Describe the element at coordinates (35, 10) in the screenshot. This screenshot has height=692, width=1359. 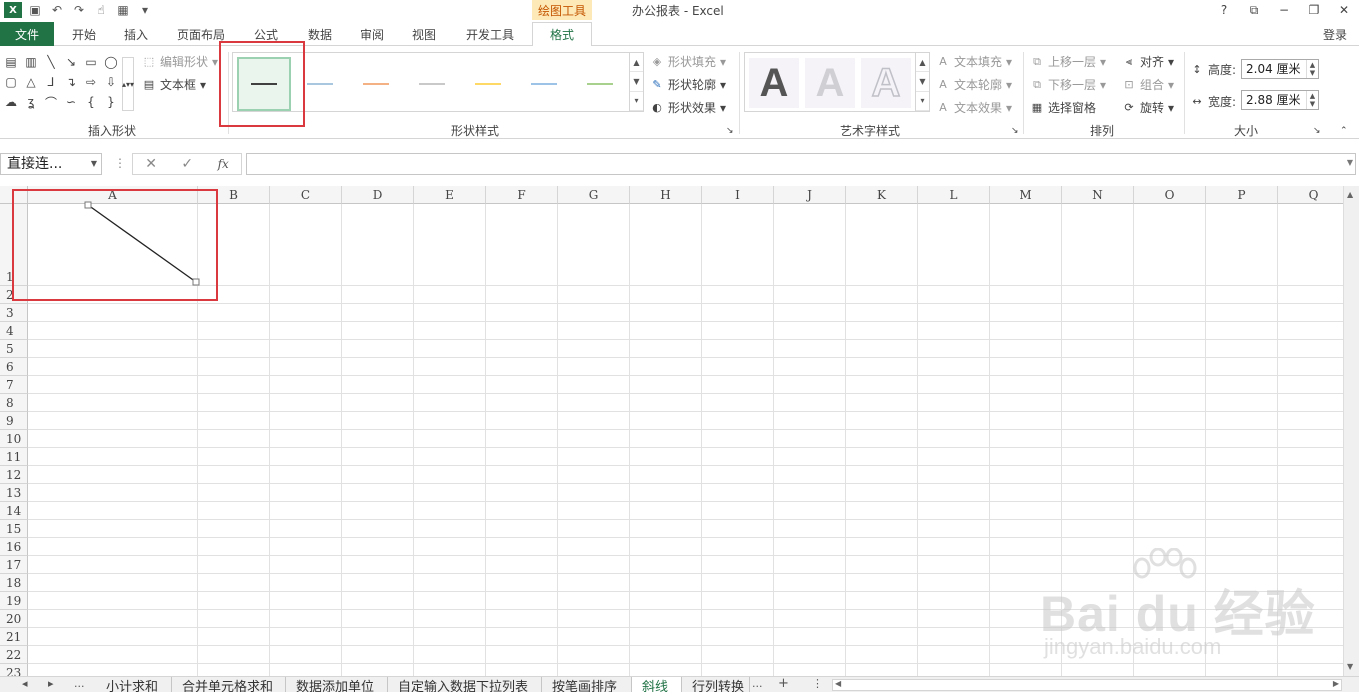
I see `save-icon: ▣` at that location.